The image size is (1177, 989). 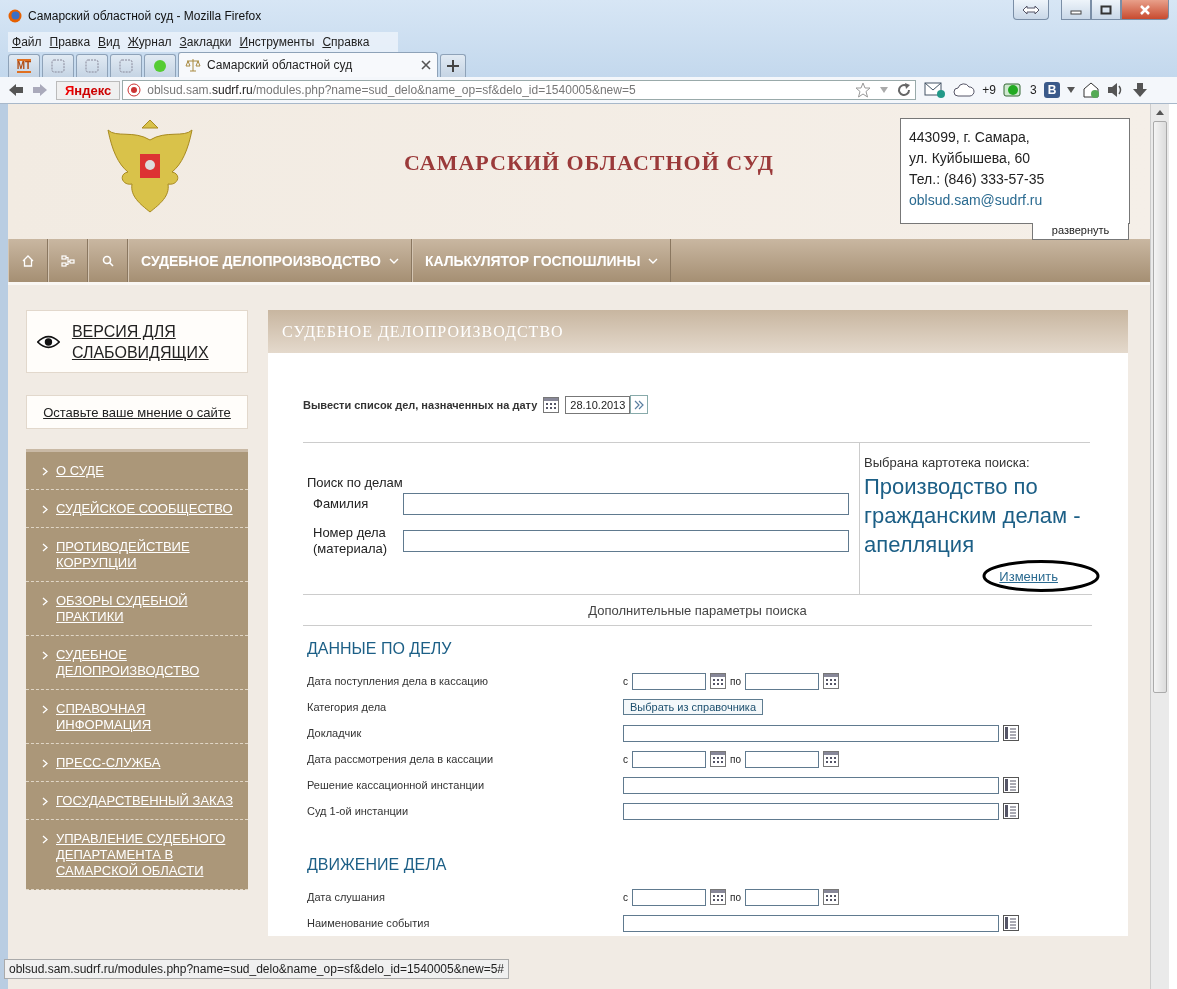 What do you see at coordinates (1012, 90) in the screenshot?
I see `chat-icon` at bounding box center [1012, 90].